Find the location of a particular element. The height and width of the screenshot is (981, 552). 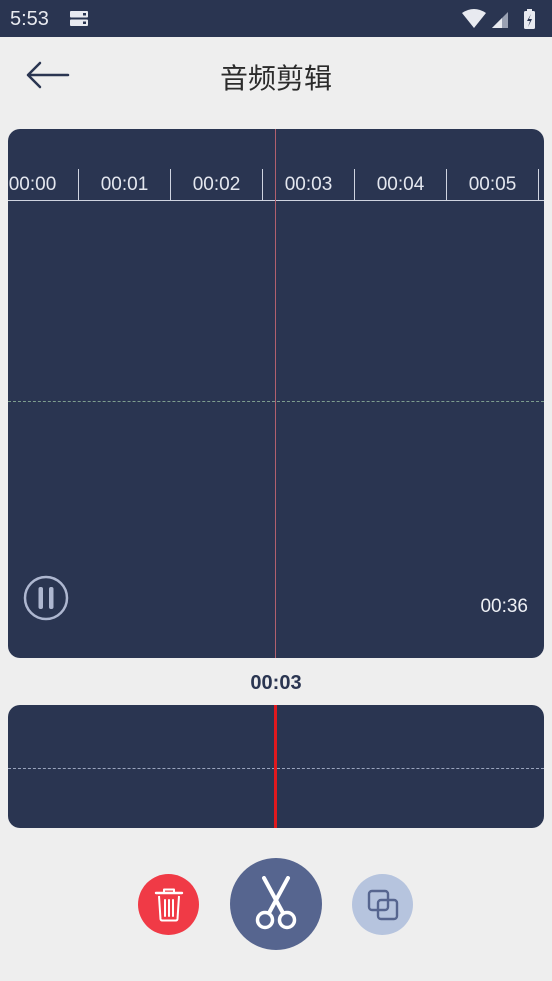

status-indicators is located at coordinates (498, 19).